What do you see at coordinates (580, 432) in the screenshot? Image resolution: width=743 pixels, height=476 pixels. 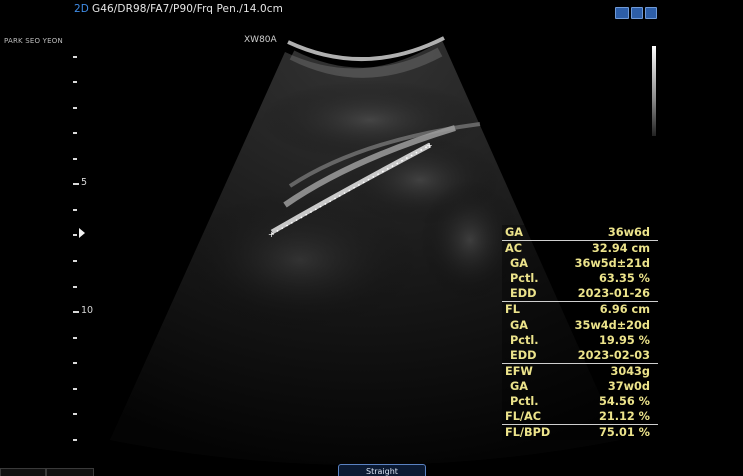 I see `meas-fl-bpd: FL/BPD 75.01 %` at bounding box center [580, 432].